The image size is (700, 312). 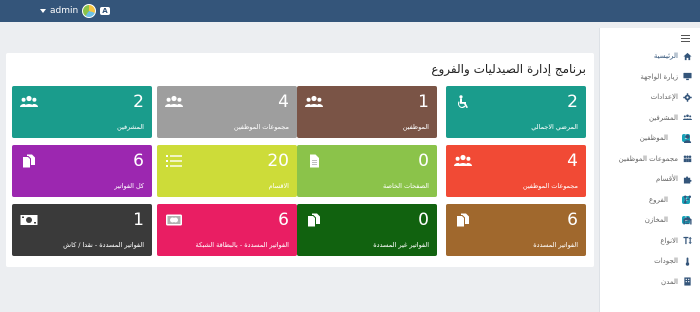 What do you see at coordinates (687, 240) in the screenshot?
I see `text-height-icon` at bounding box center [687, 240].